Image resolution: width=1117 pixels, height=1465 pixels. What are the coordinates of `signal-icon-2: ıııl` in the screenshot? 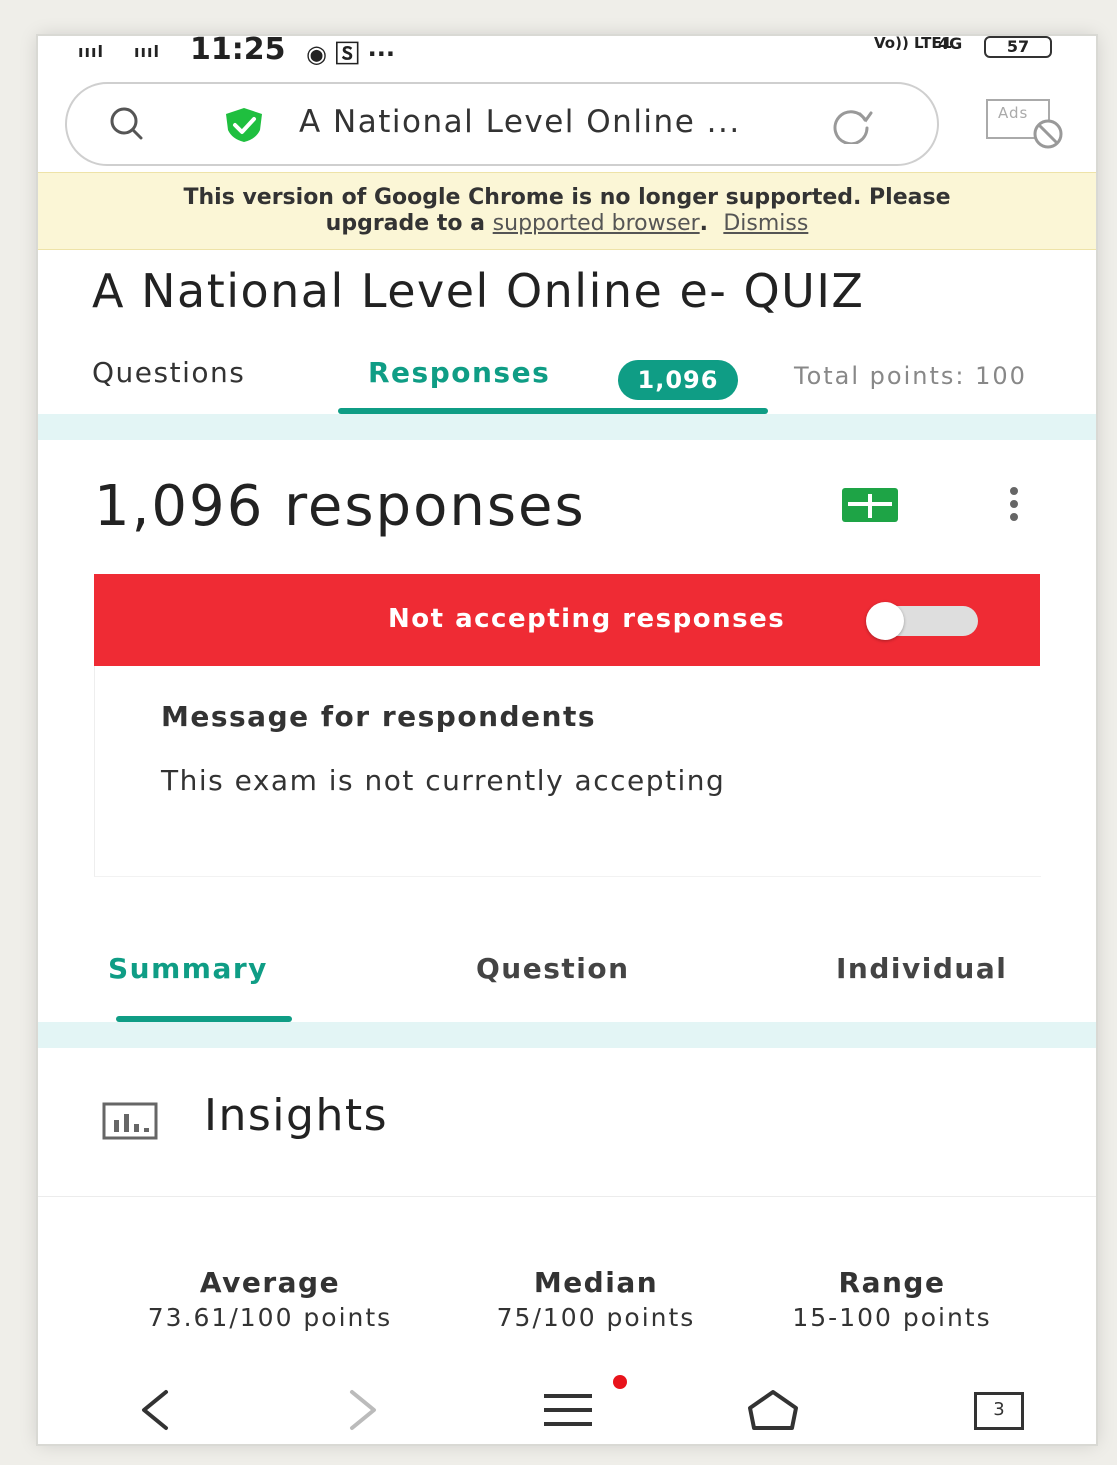 It's located at (147, 51).